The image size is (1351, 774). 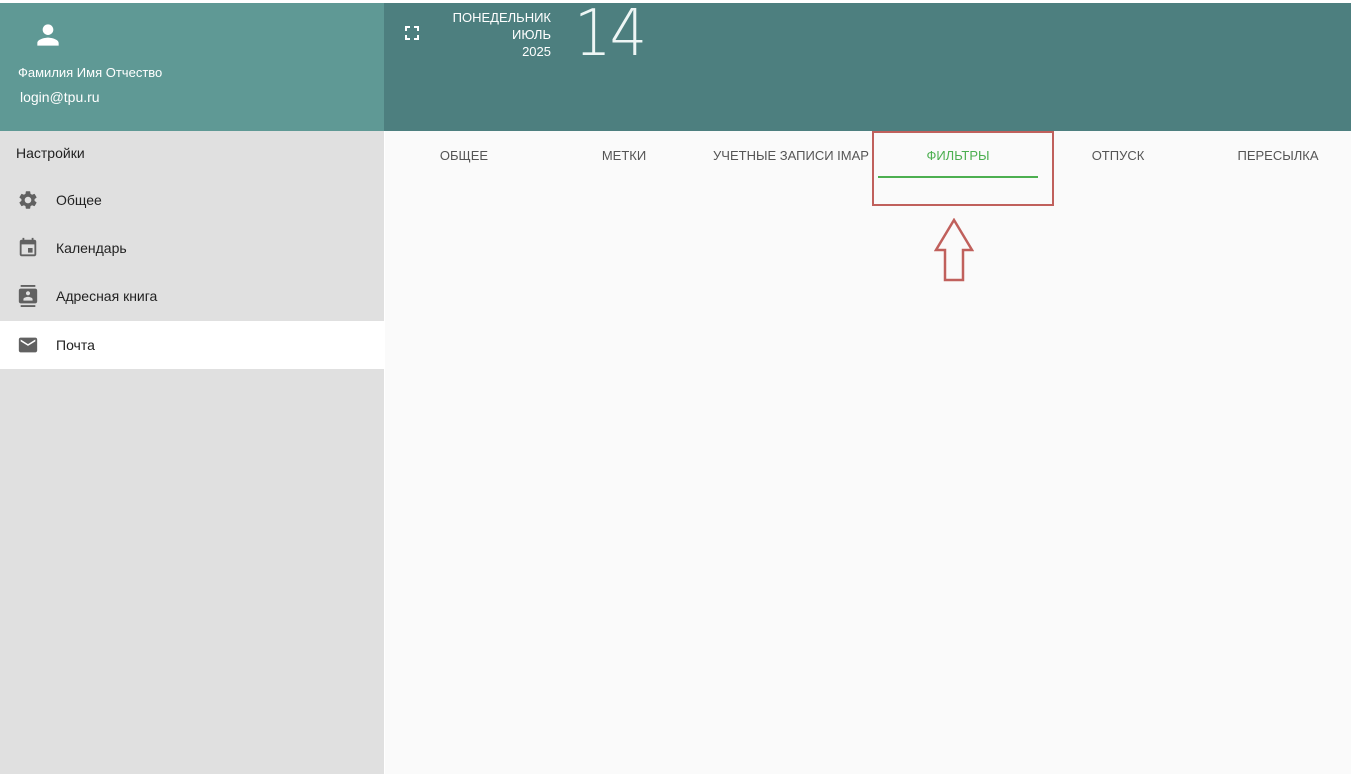 What do you see at coordinates (963, 168) in the screenshot?
I see `highlight-box` at bounding box center [963, 168].